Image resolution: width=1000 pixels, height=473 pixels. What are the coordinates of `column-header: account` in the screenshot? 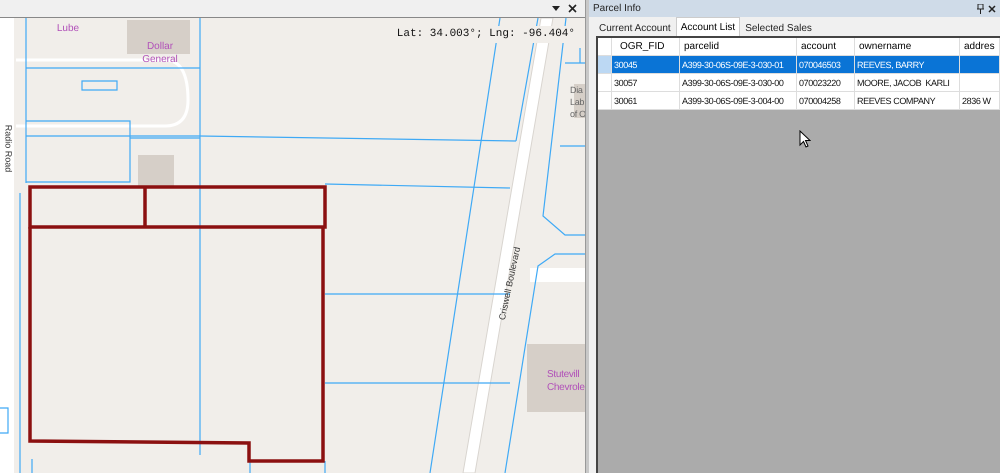 It's located at (826, 46).